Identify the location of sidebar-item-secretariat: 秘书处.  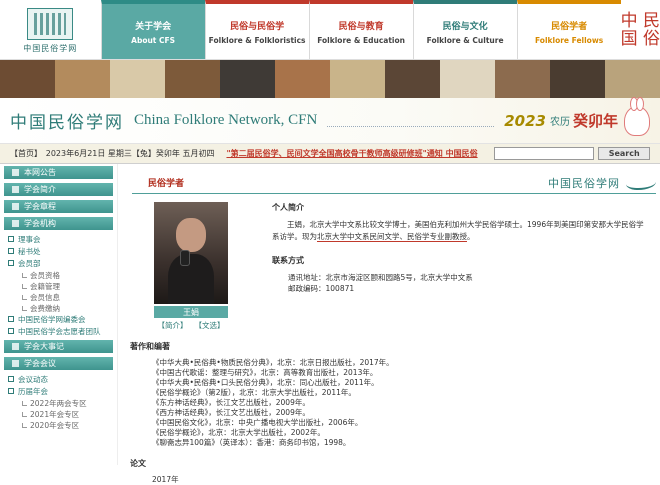
(60, 251).